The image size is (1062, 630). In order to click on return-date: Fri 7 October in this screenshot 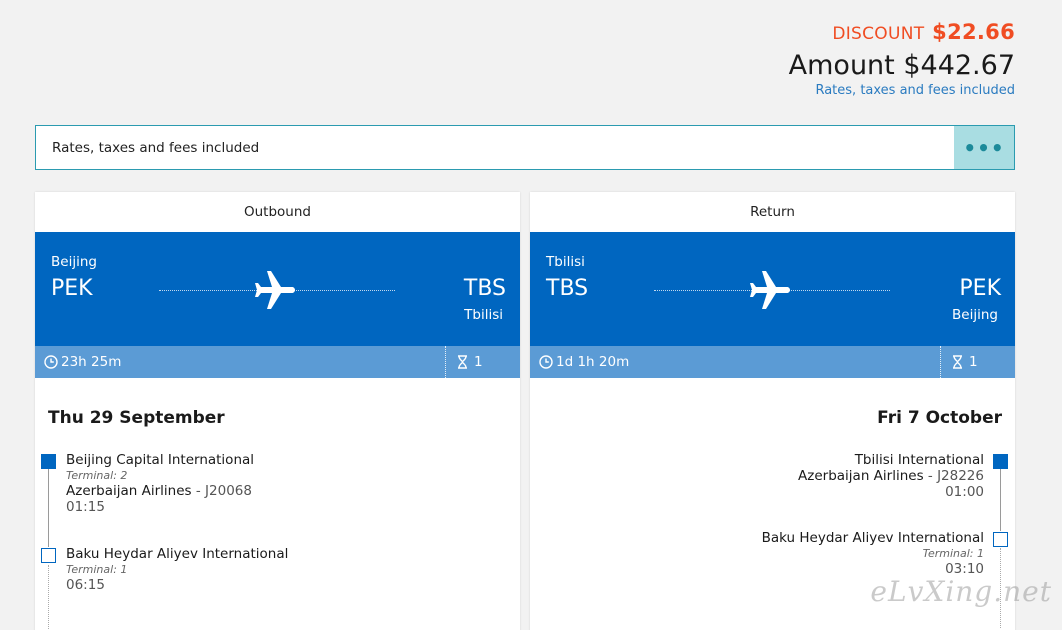, I will do `click(939, 418)`.